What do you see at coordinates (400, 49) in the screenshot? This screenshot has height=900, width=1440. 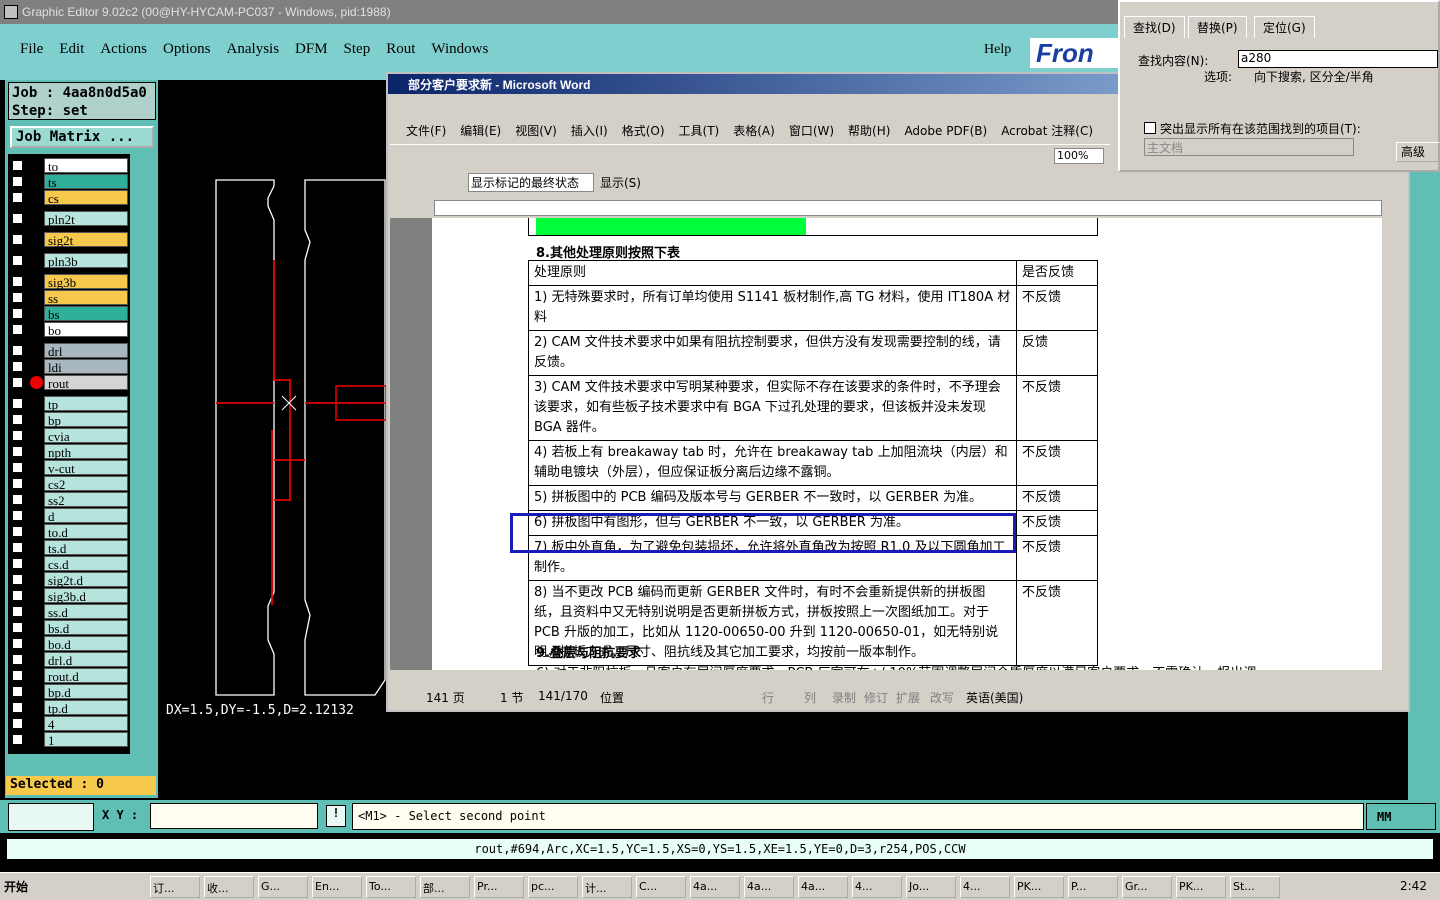 I see `menu-rout: Rout` at bounding box center [400, 49].